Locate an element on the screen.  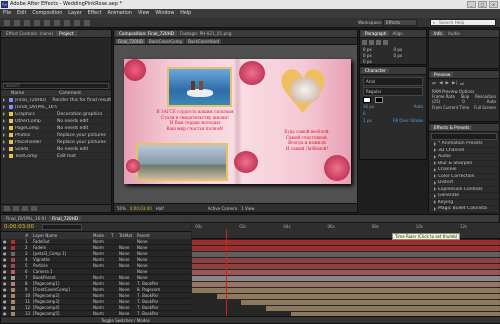
next-frame-icon: ▶| is located at coordinates (454, 84).